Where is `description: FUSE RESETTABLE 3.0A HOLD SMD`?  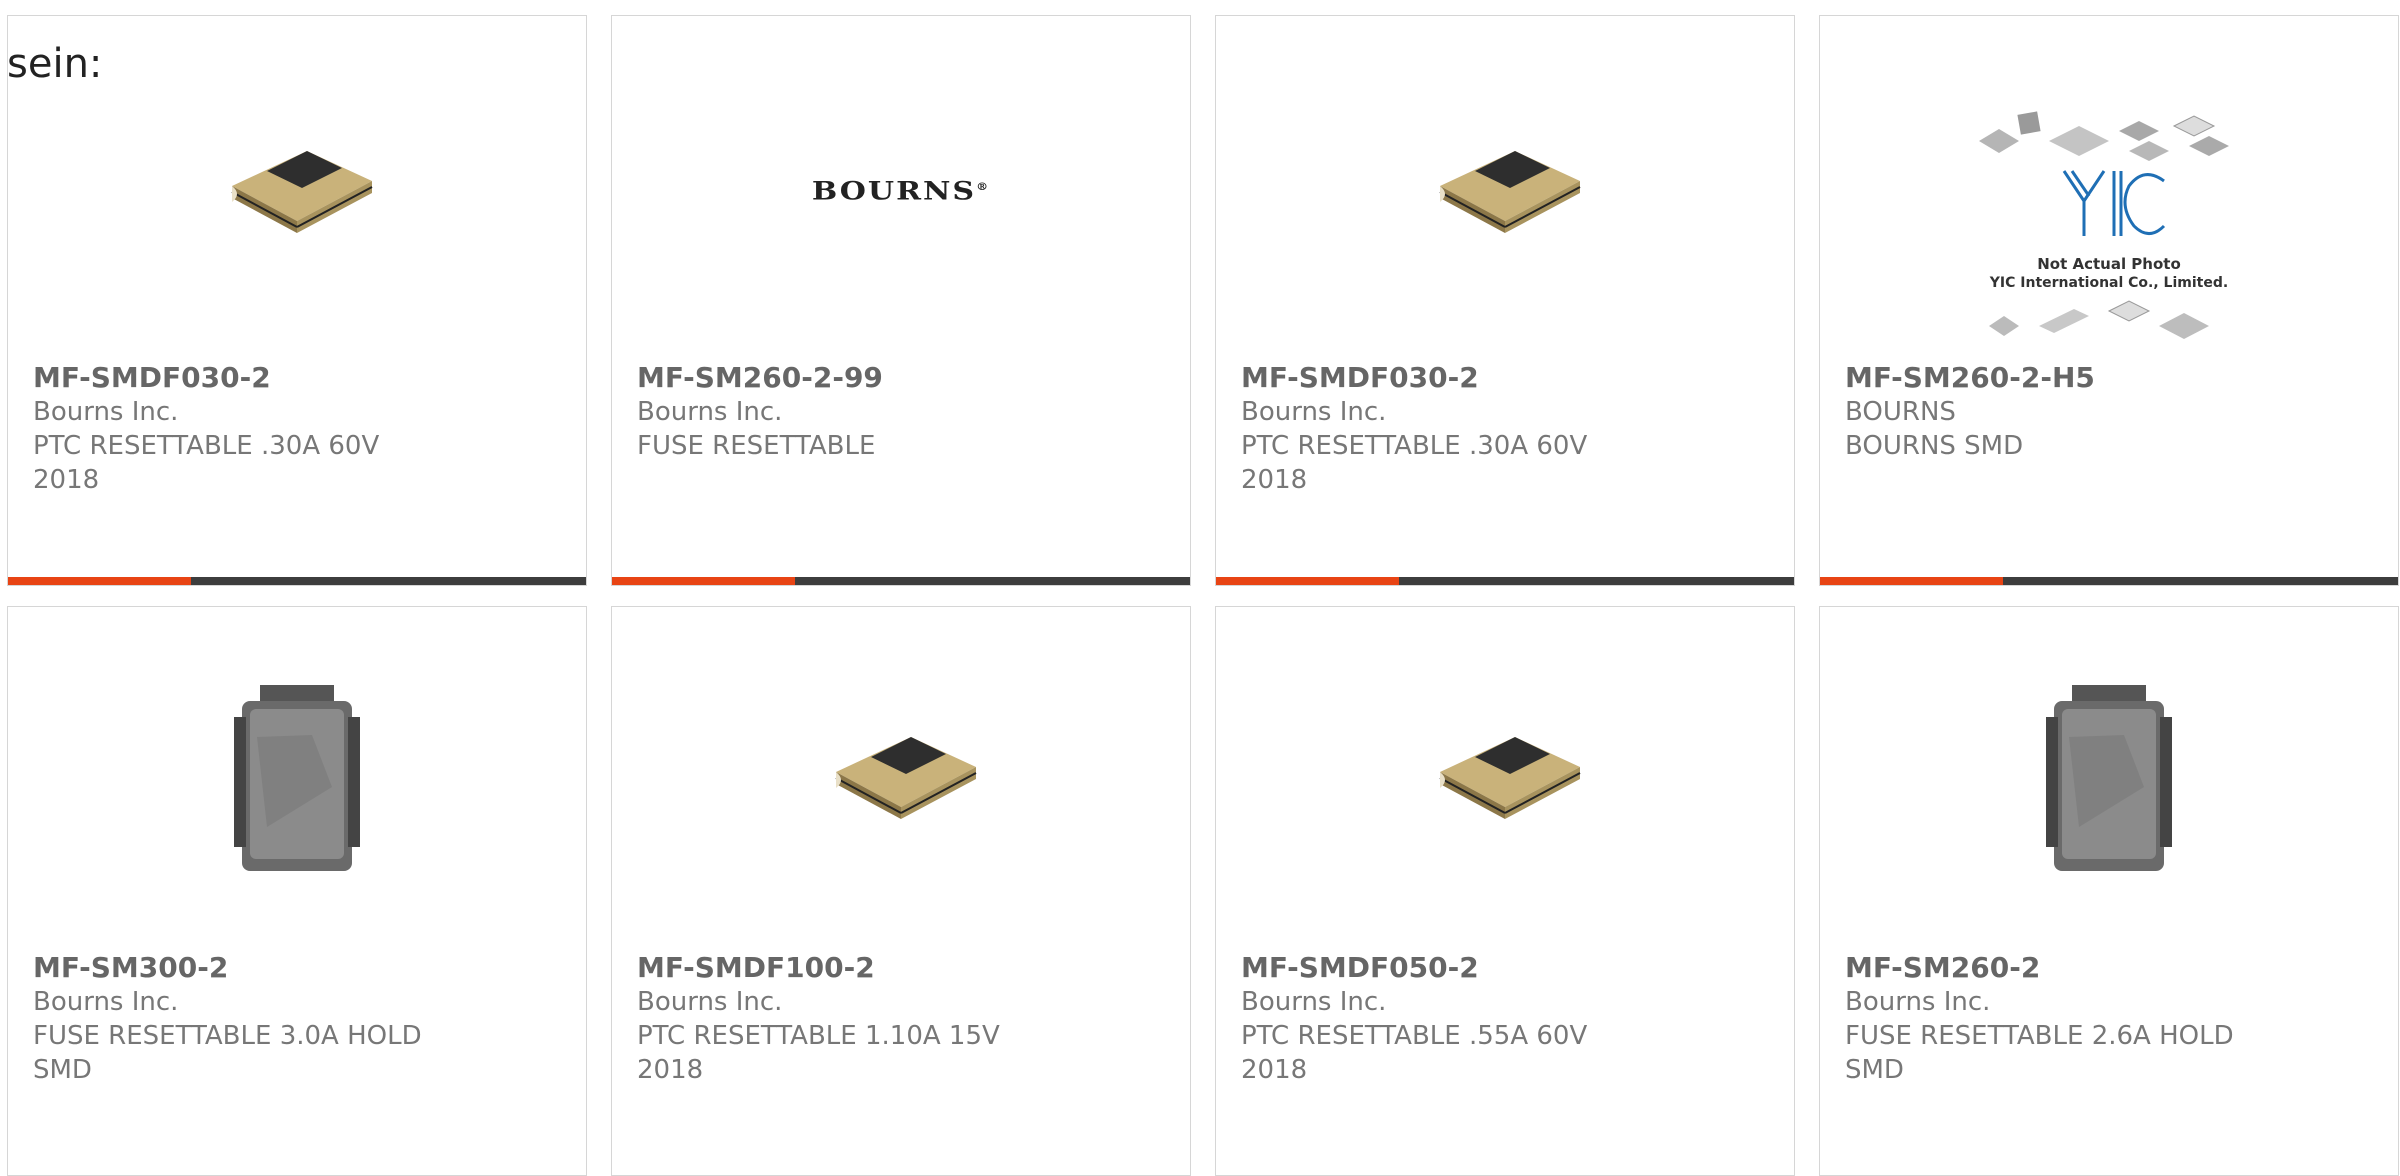
description: FUSE RESETTABLE 3.0A HOLD SMD is located at coordinates (227, 1053).